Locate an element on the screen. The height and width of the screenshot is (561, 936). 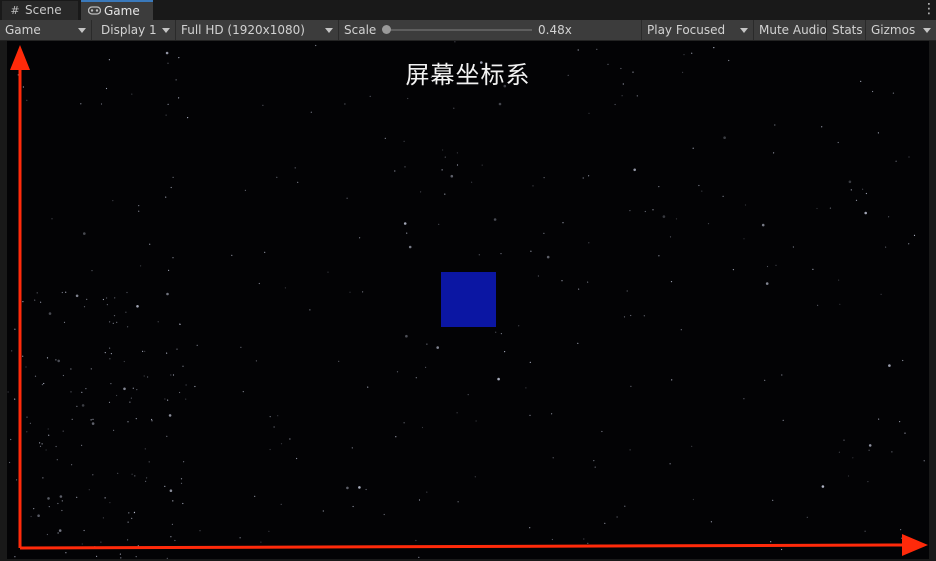
gizmos-select: Gizmos is located at coordinates (901, 30).